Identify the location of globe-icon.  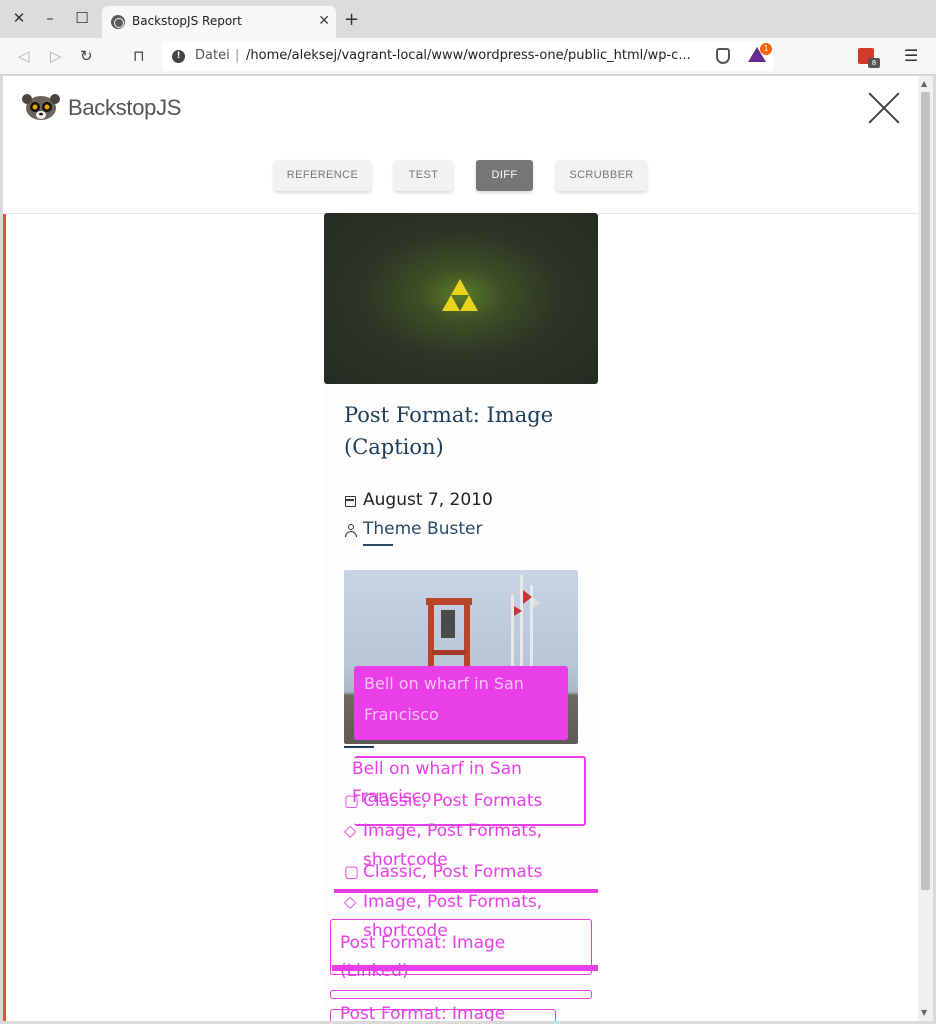
(118, 22).